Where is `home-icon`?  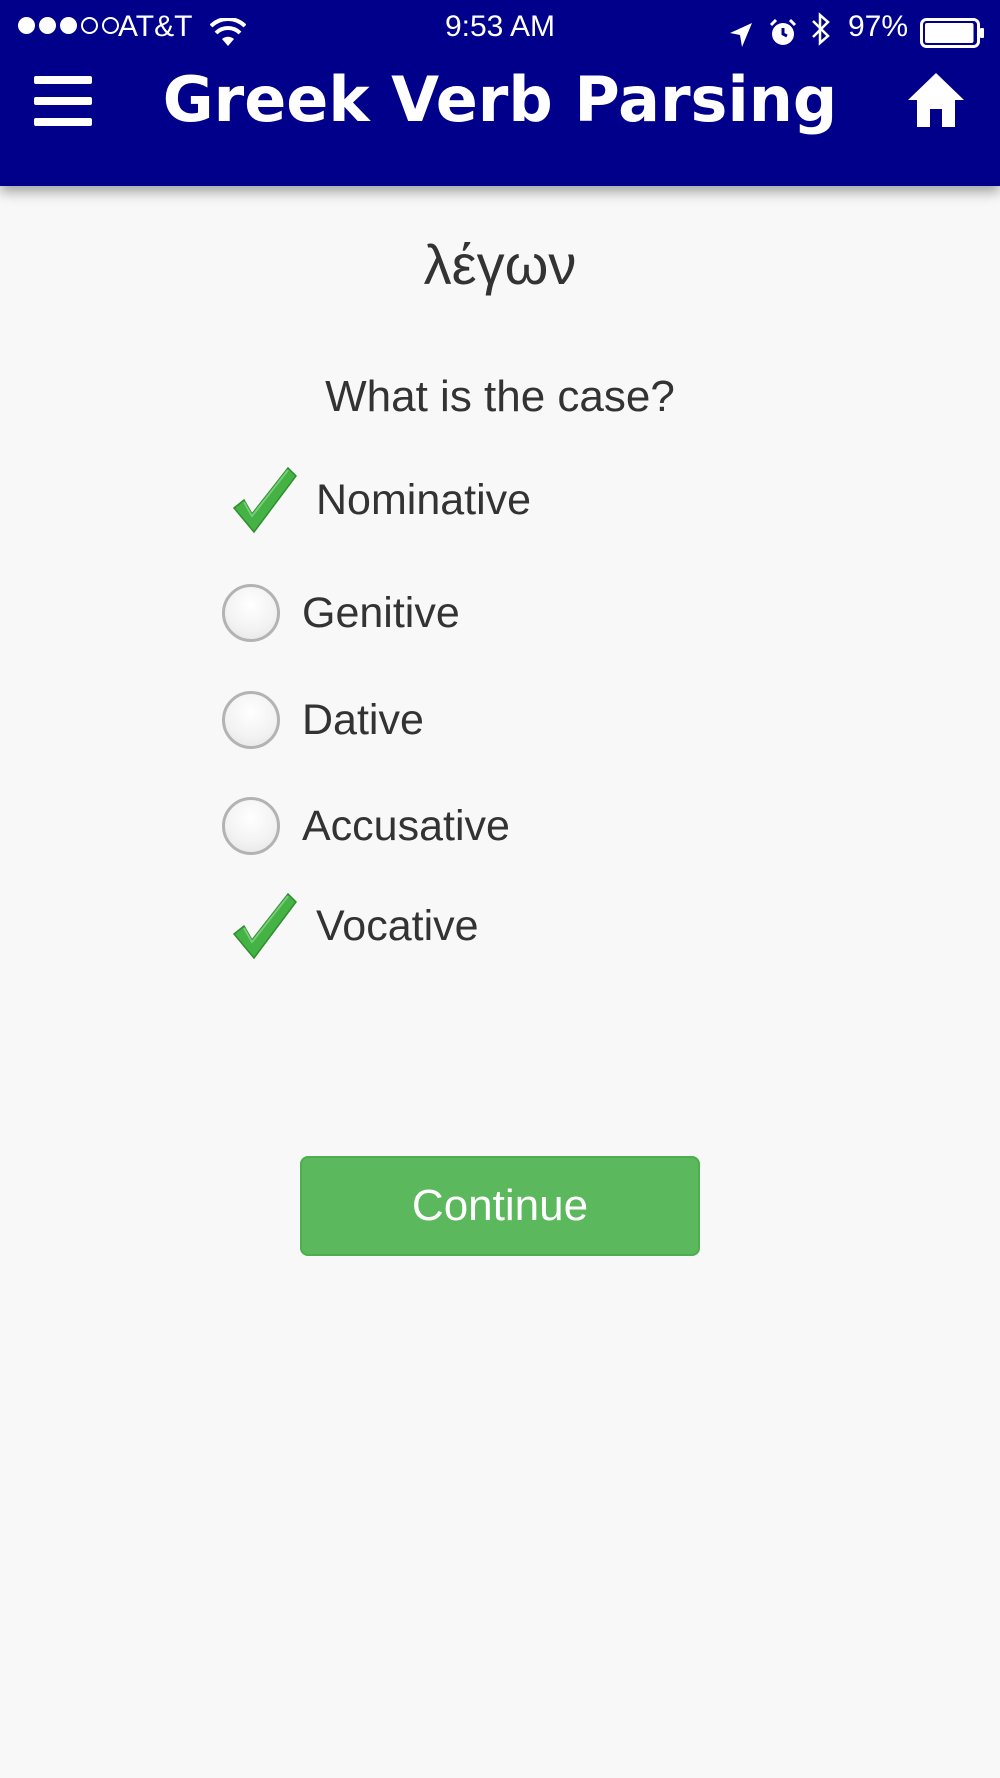 home-icon is located at coordinates (936, 100).